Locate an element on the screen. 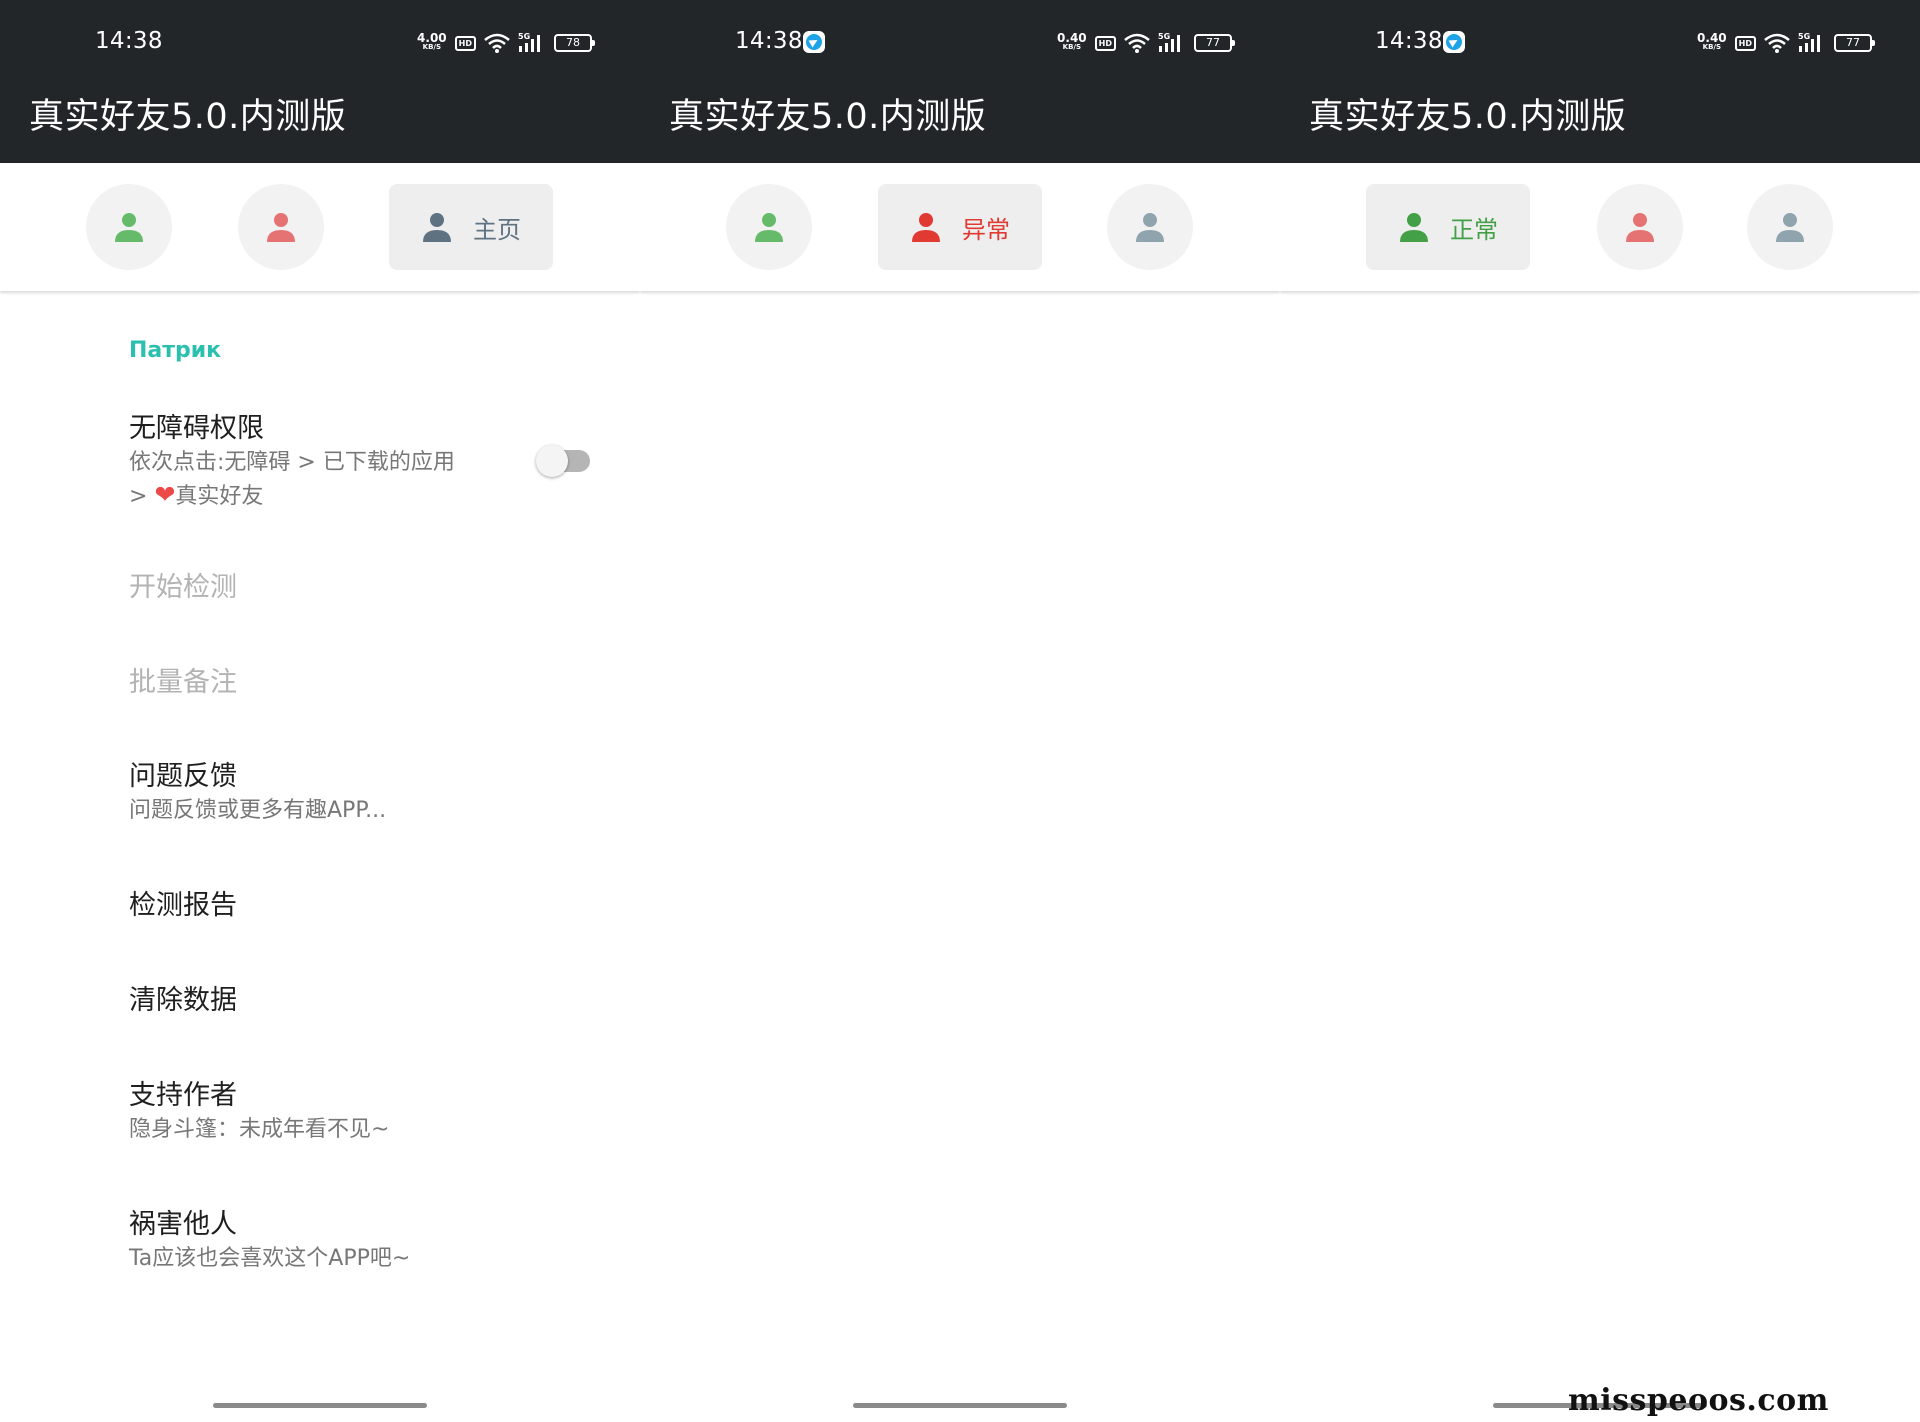 This screenshot has height=1422, width=1920. heart-icon: ❤ is located at coordinates (165, 494).